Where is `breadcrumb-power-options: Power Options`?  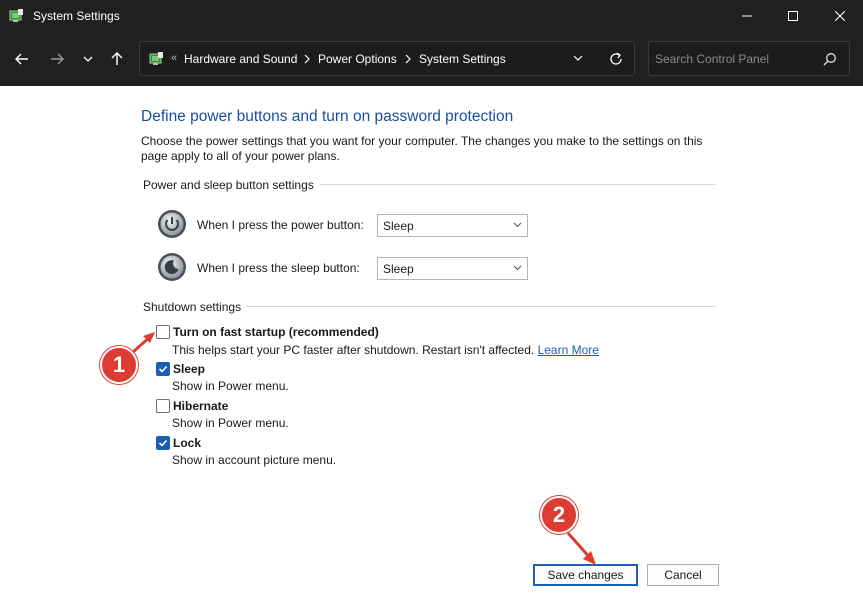 breadcrumb-power-options: Power Options is located at coordinates (357, 59).